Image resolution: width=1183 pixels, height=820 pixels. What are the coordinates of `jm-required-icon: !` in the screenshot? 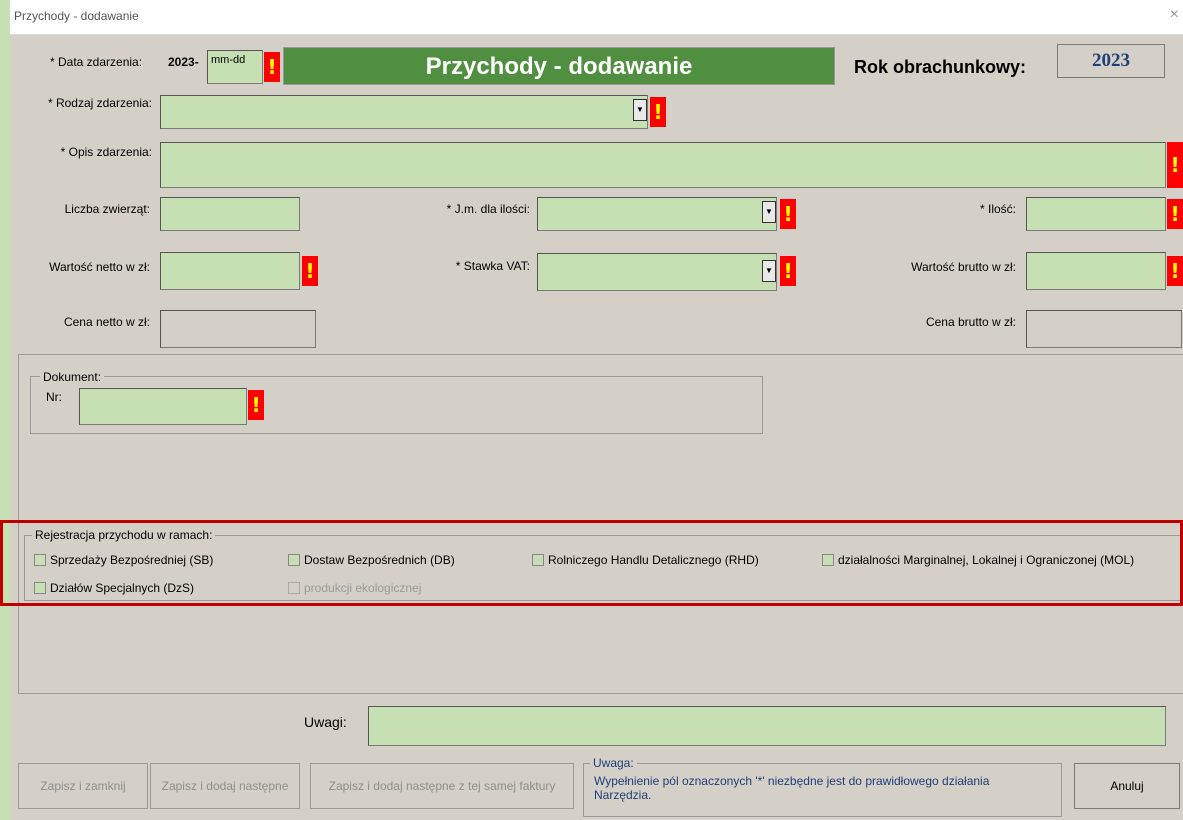 It's located at (788, 214).